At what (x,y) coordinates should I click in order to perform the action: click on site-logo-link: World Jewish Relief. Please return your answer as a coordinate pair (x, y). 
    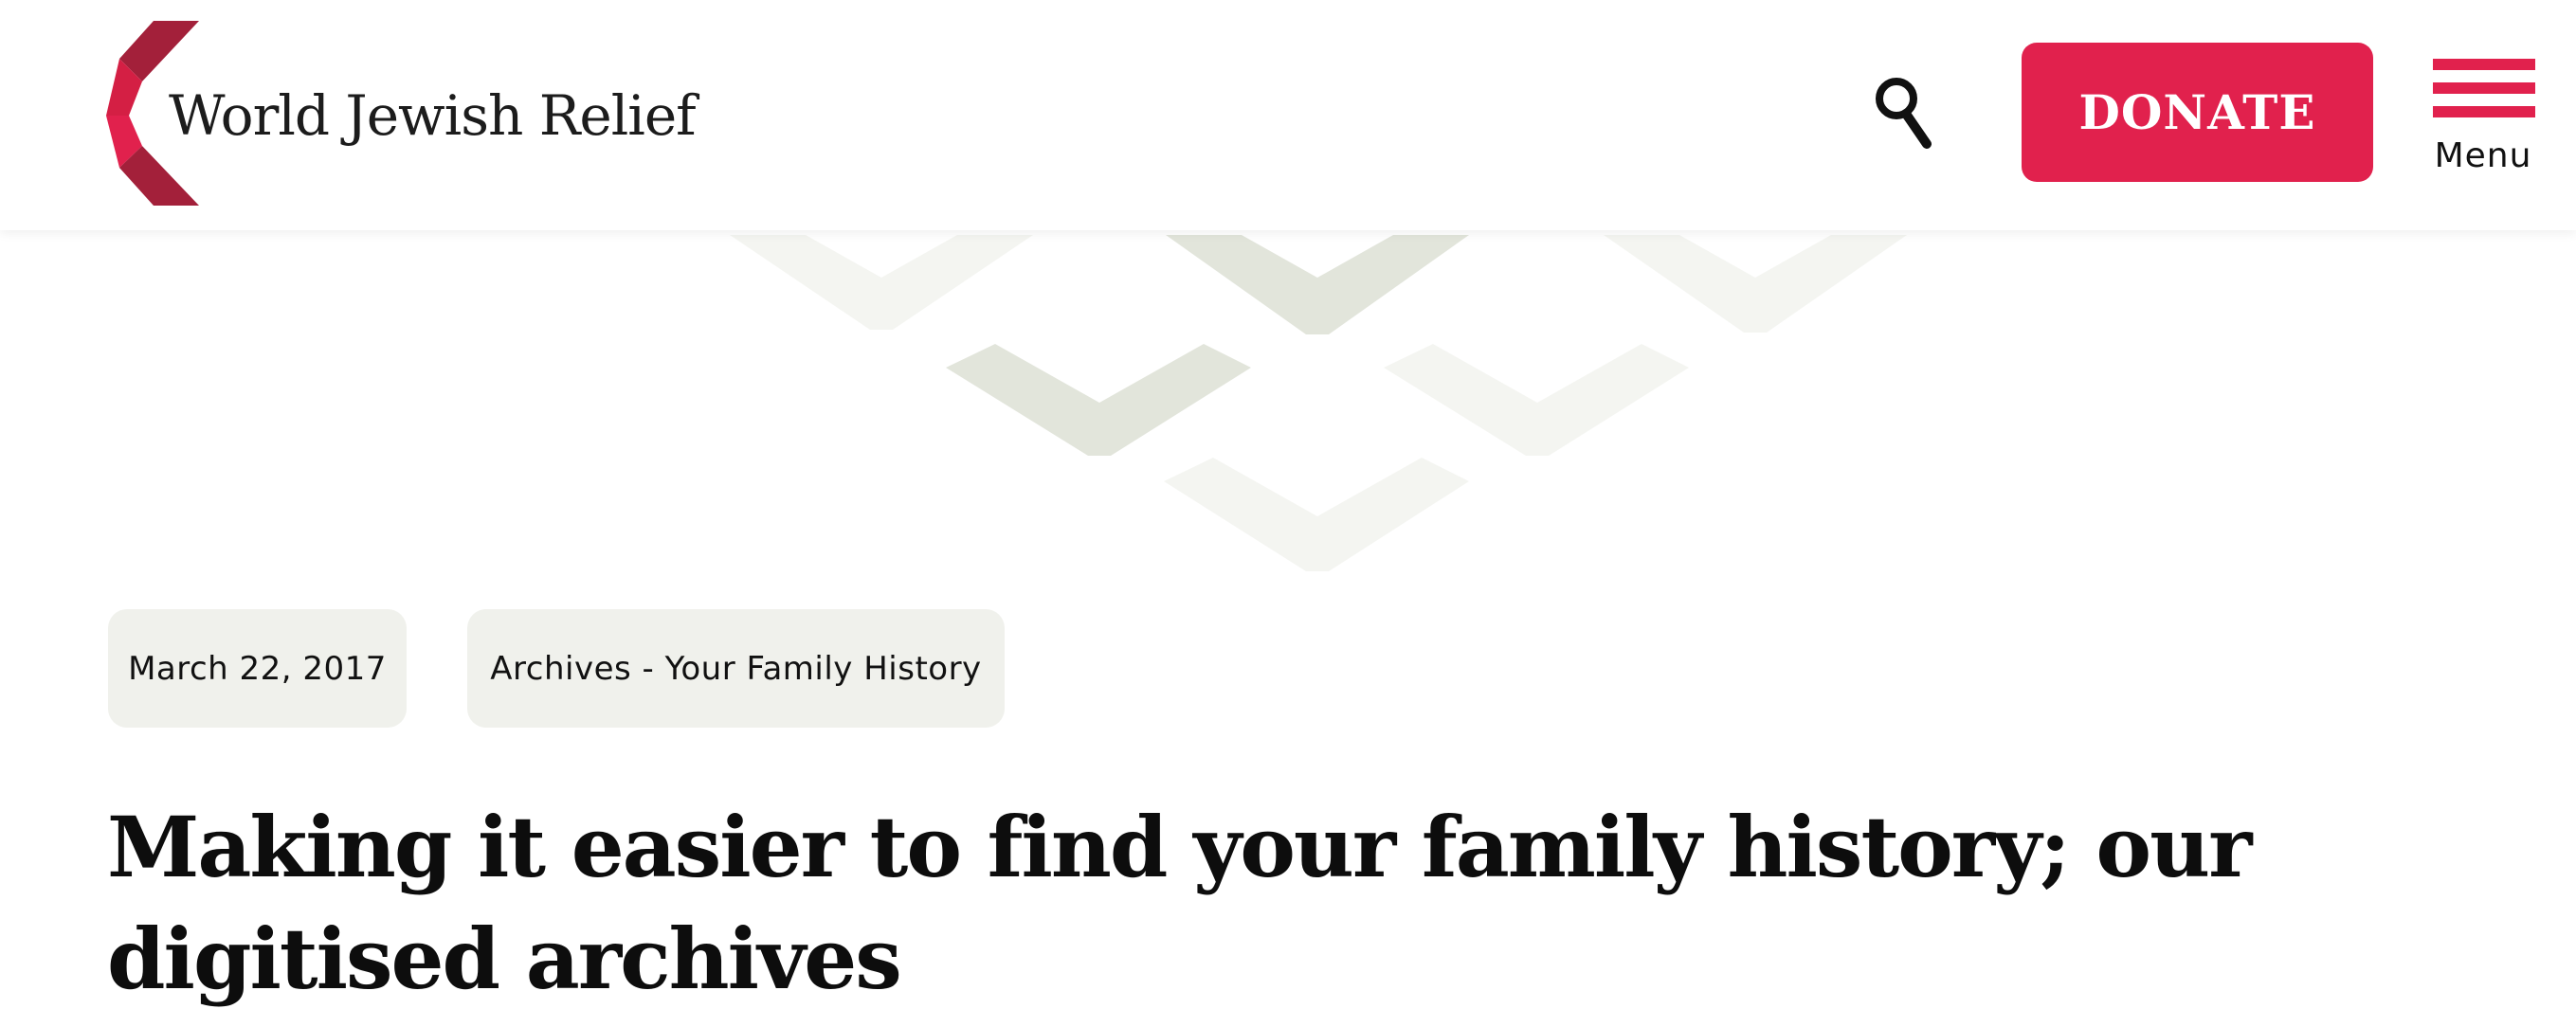
    Looking at the image, I should click on (401, 113).